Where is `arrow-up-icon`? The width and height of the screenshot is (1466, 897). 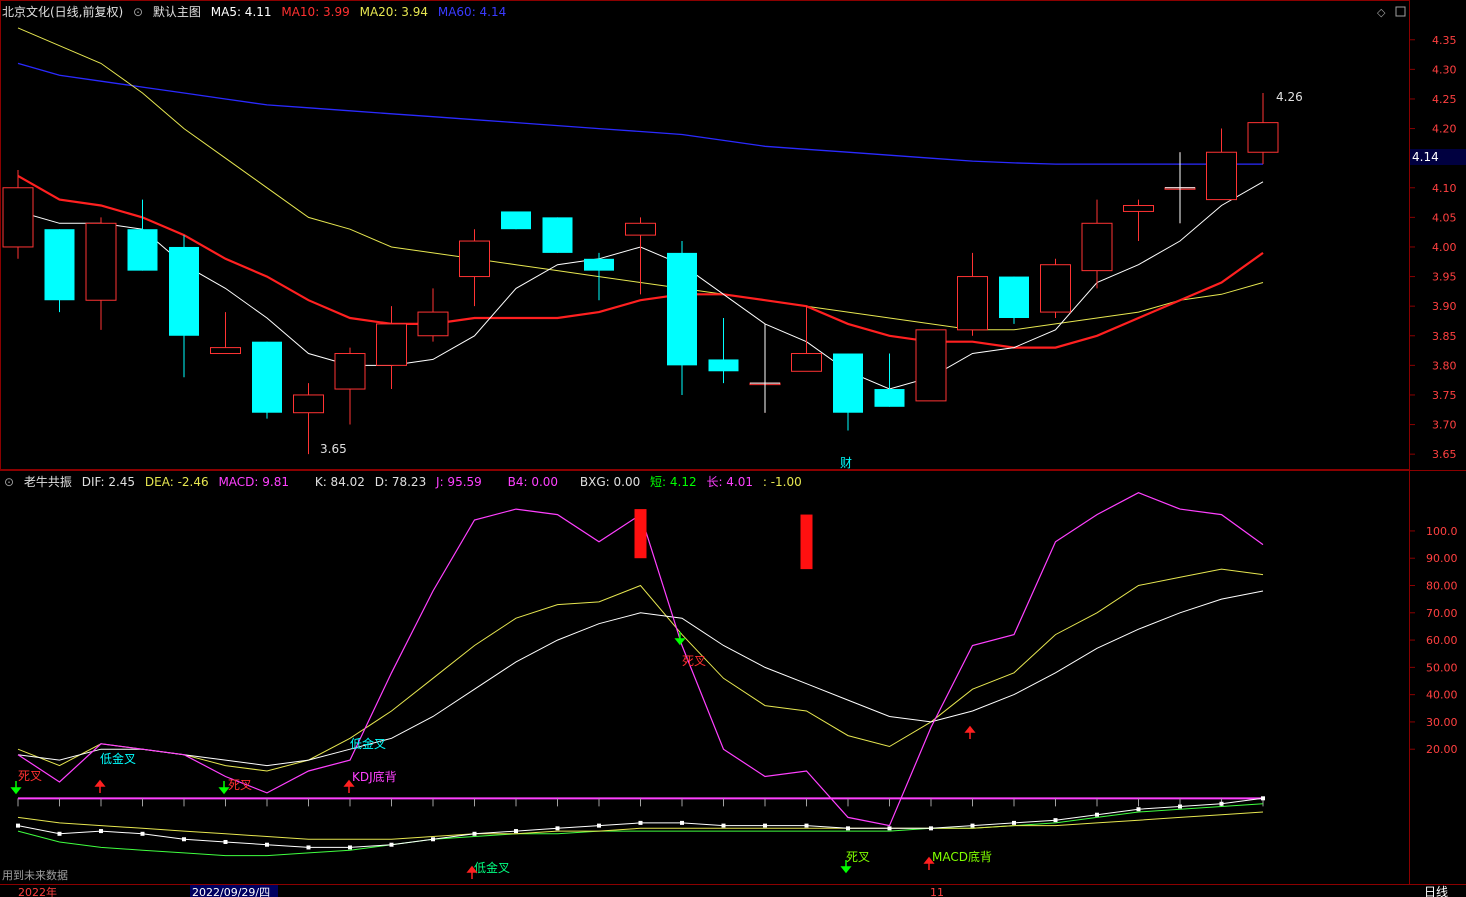 arrow-up-icon is located at coordinates (970, 732).